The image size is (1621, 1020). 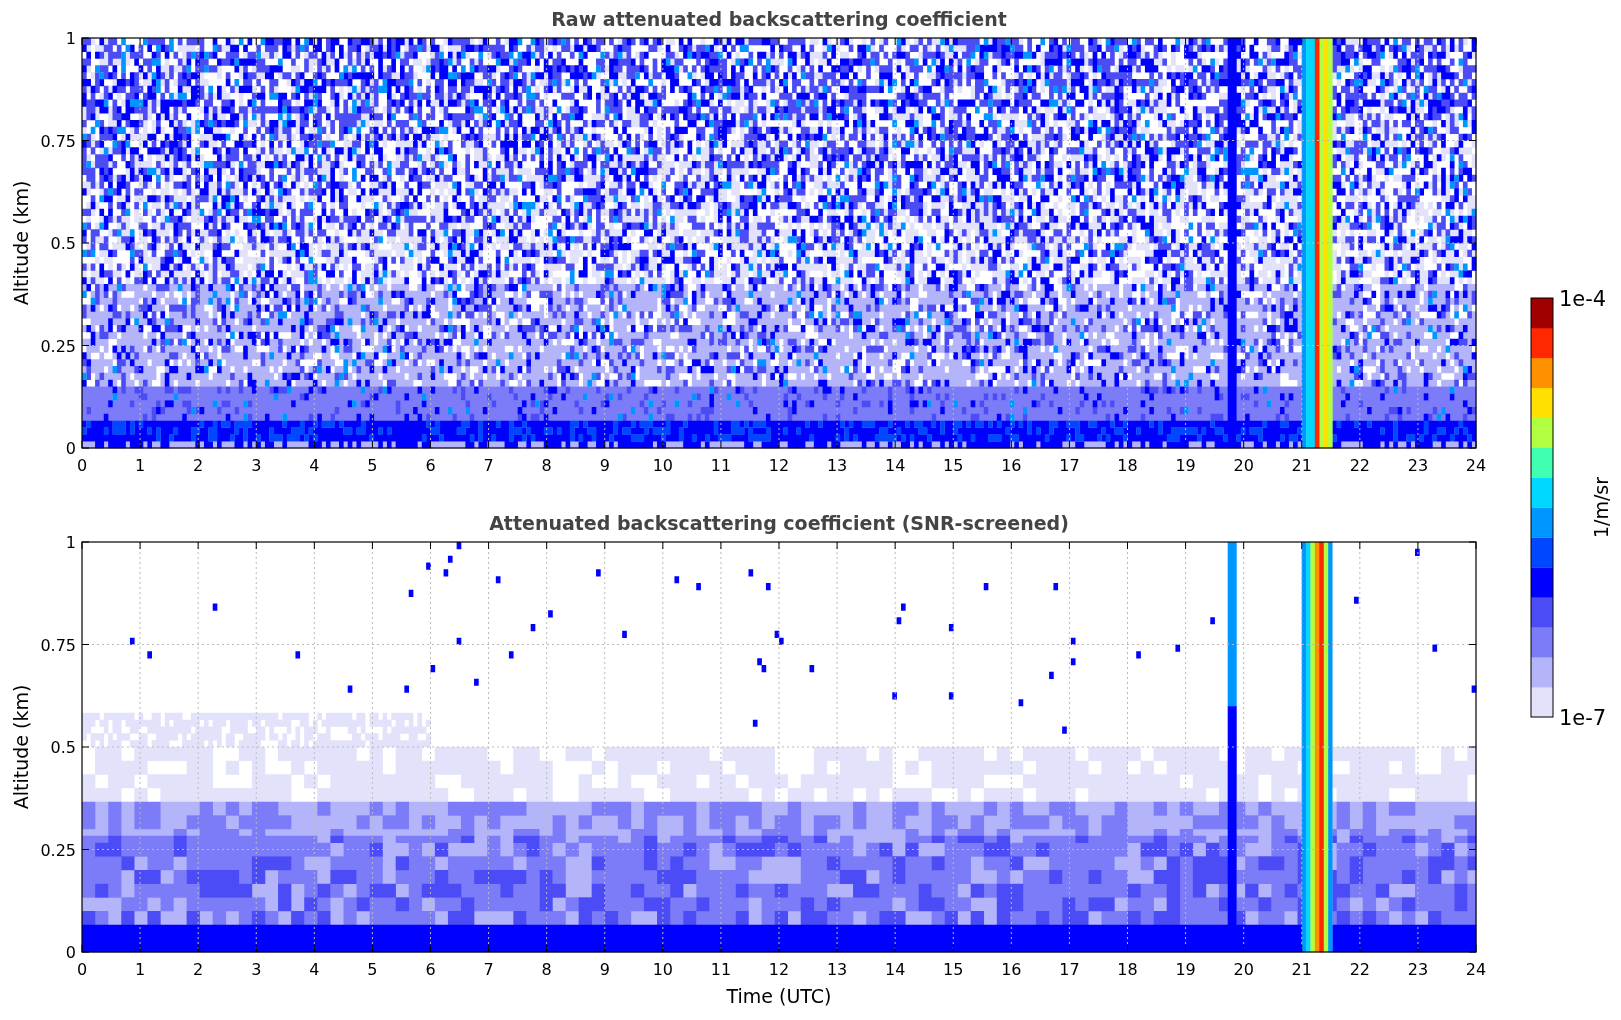 I want to click on axis-label: Time (UTC), so click(x=779, y=996).